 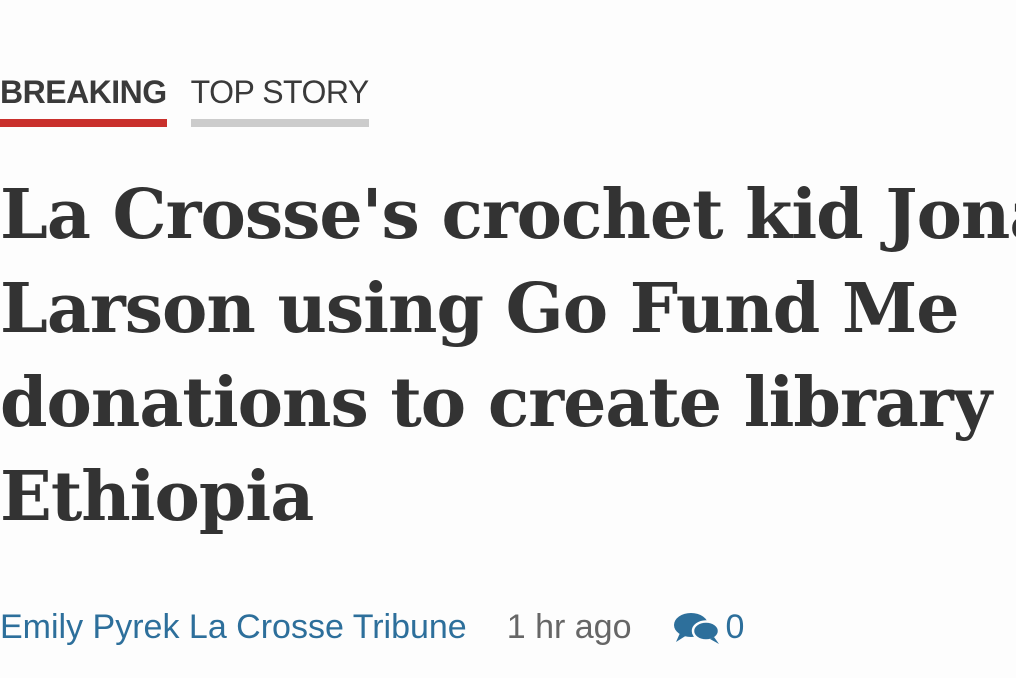 What do you see at coordinates (508, 215) in the screenshot?
I see `headline-line: La Crosse's crochet kid Jonah` at bounding box center [508, 215].